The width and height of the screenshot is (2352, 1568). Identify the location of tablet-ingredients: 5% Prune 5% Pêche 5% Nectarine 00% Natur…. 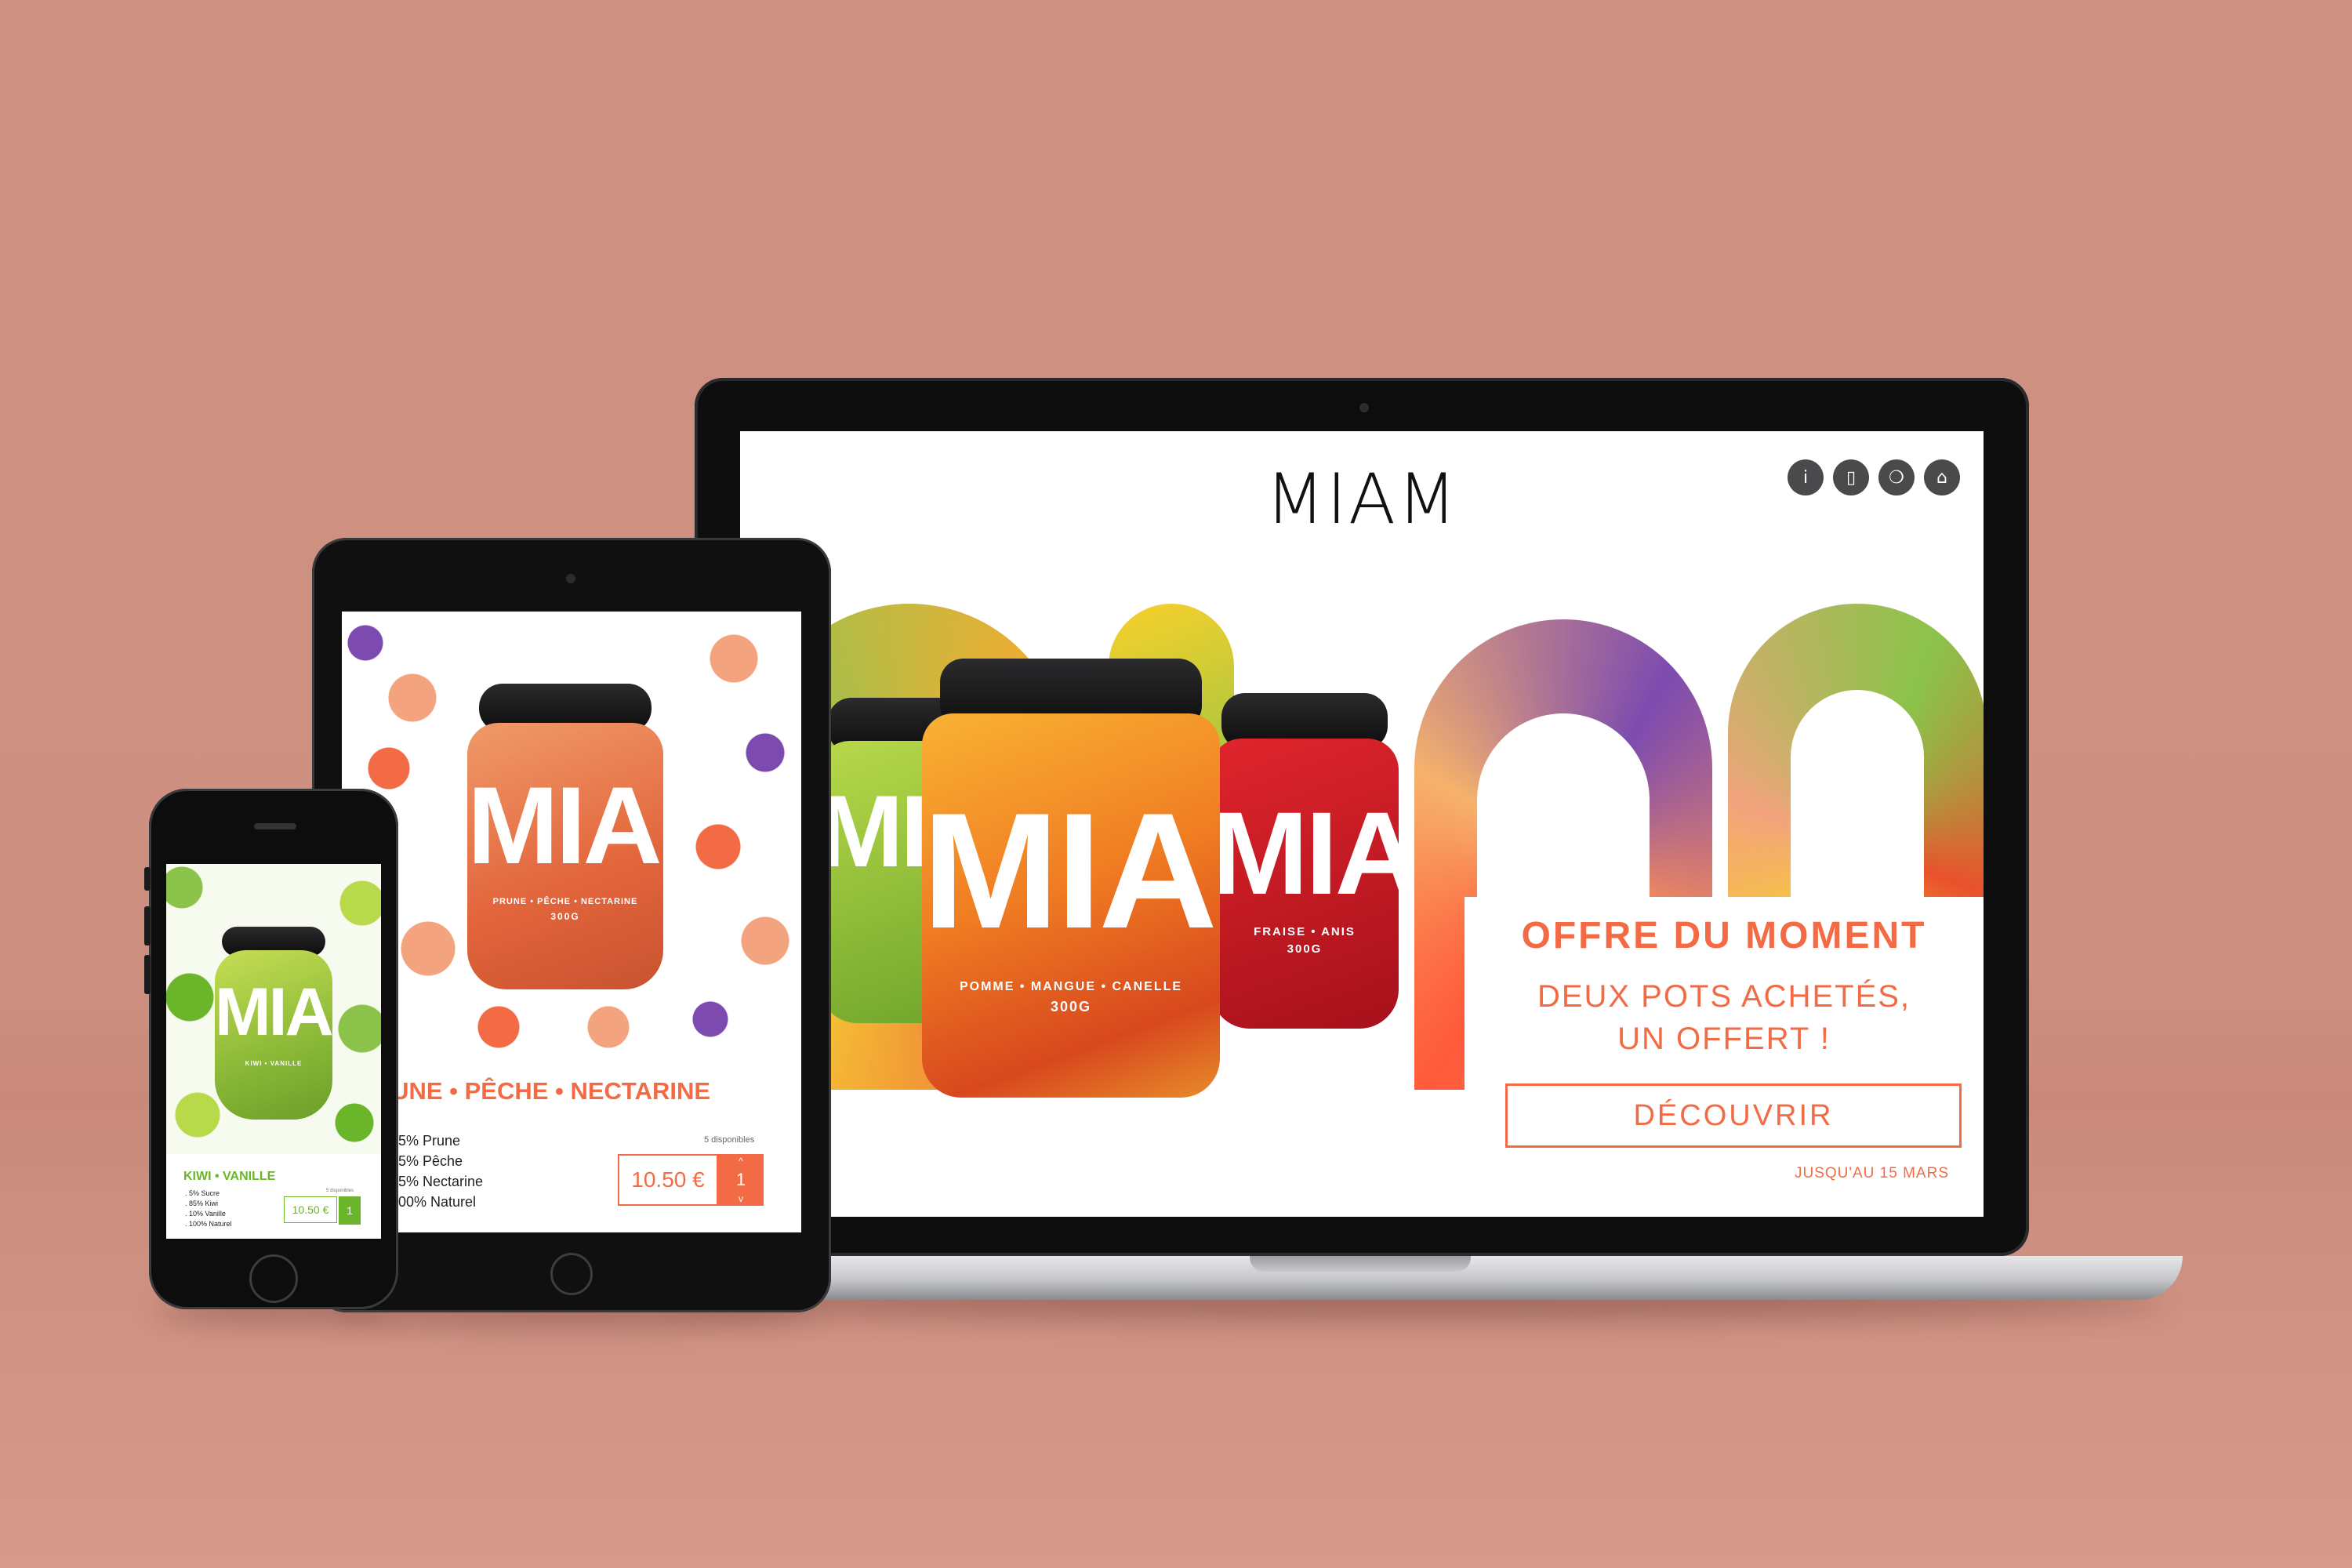
(440, 1171).